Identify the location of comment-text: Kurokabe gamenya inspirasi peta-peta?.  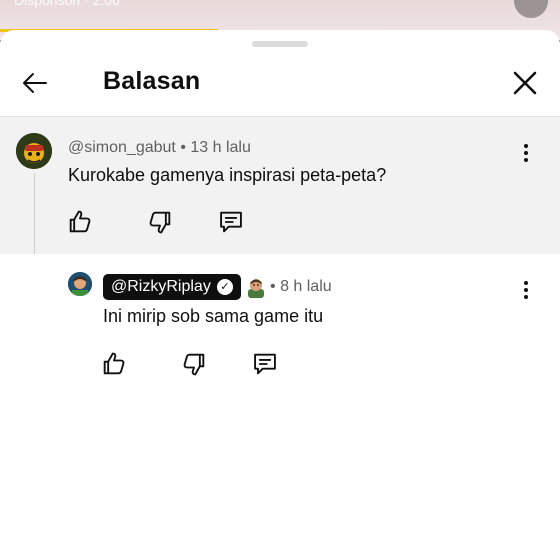
(227, 175).